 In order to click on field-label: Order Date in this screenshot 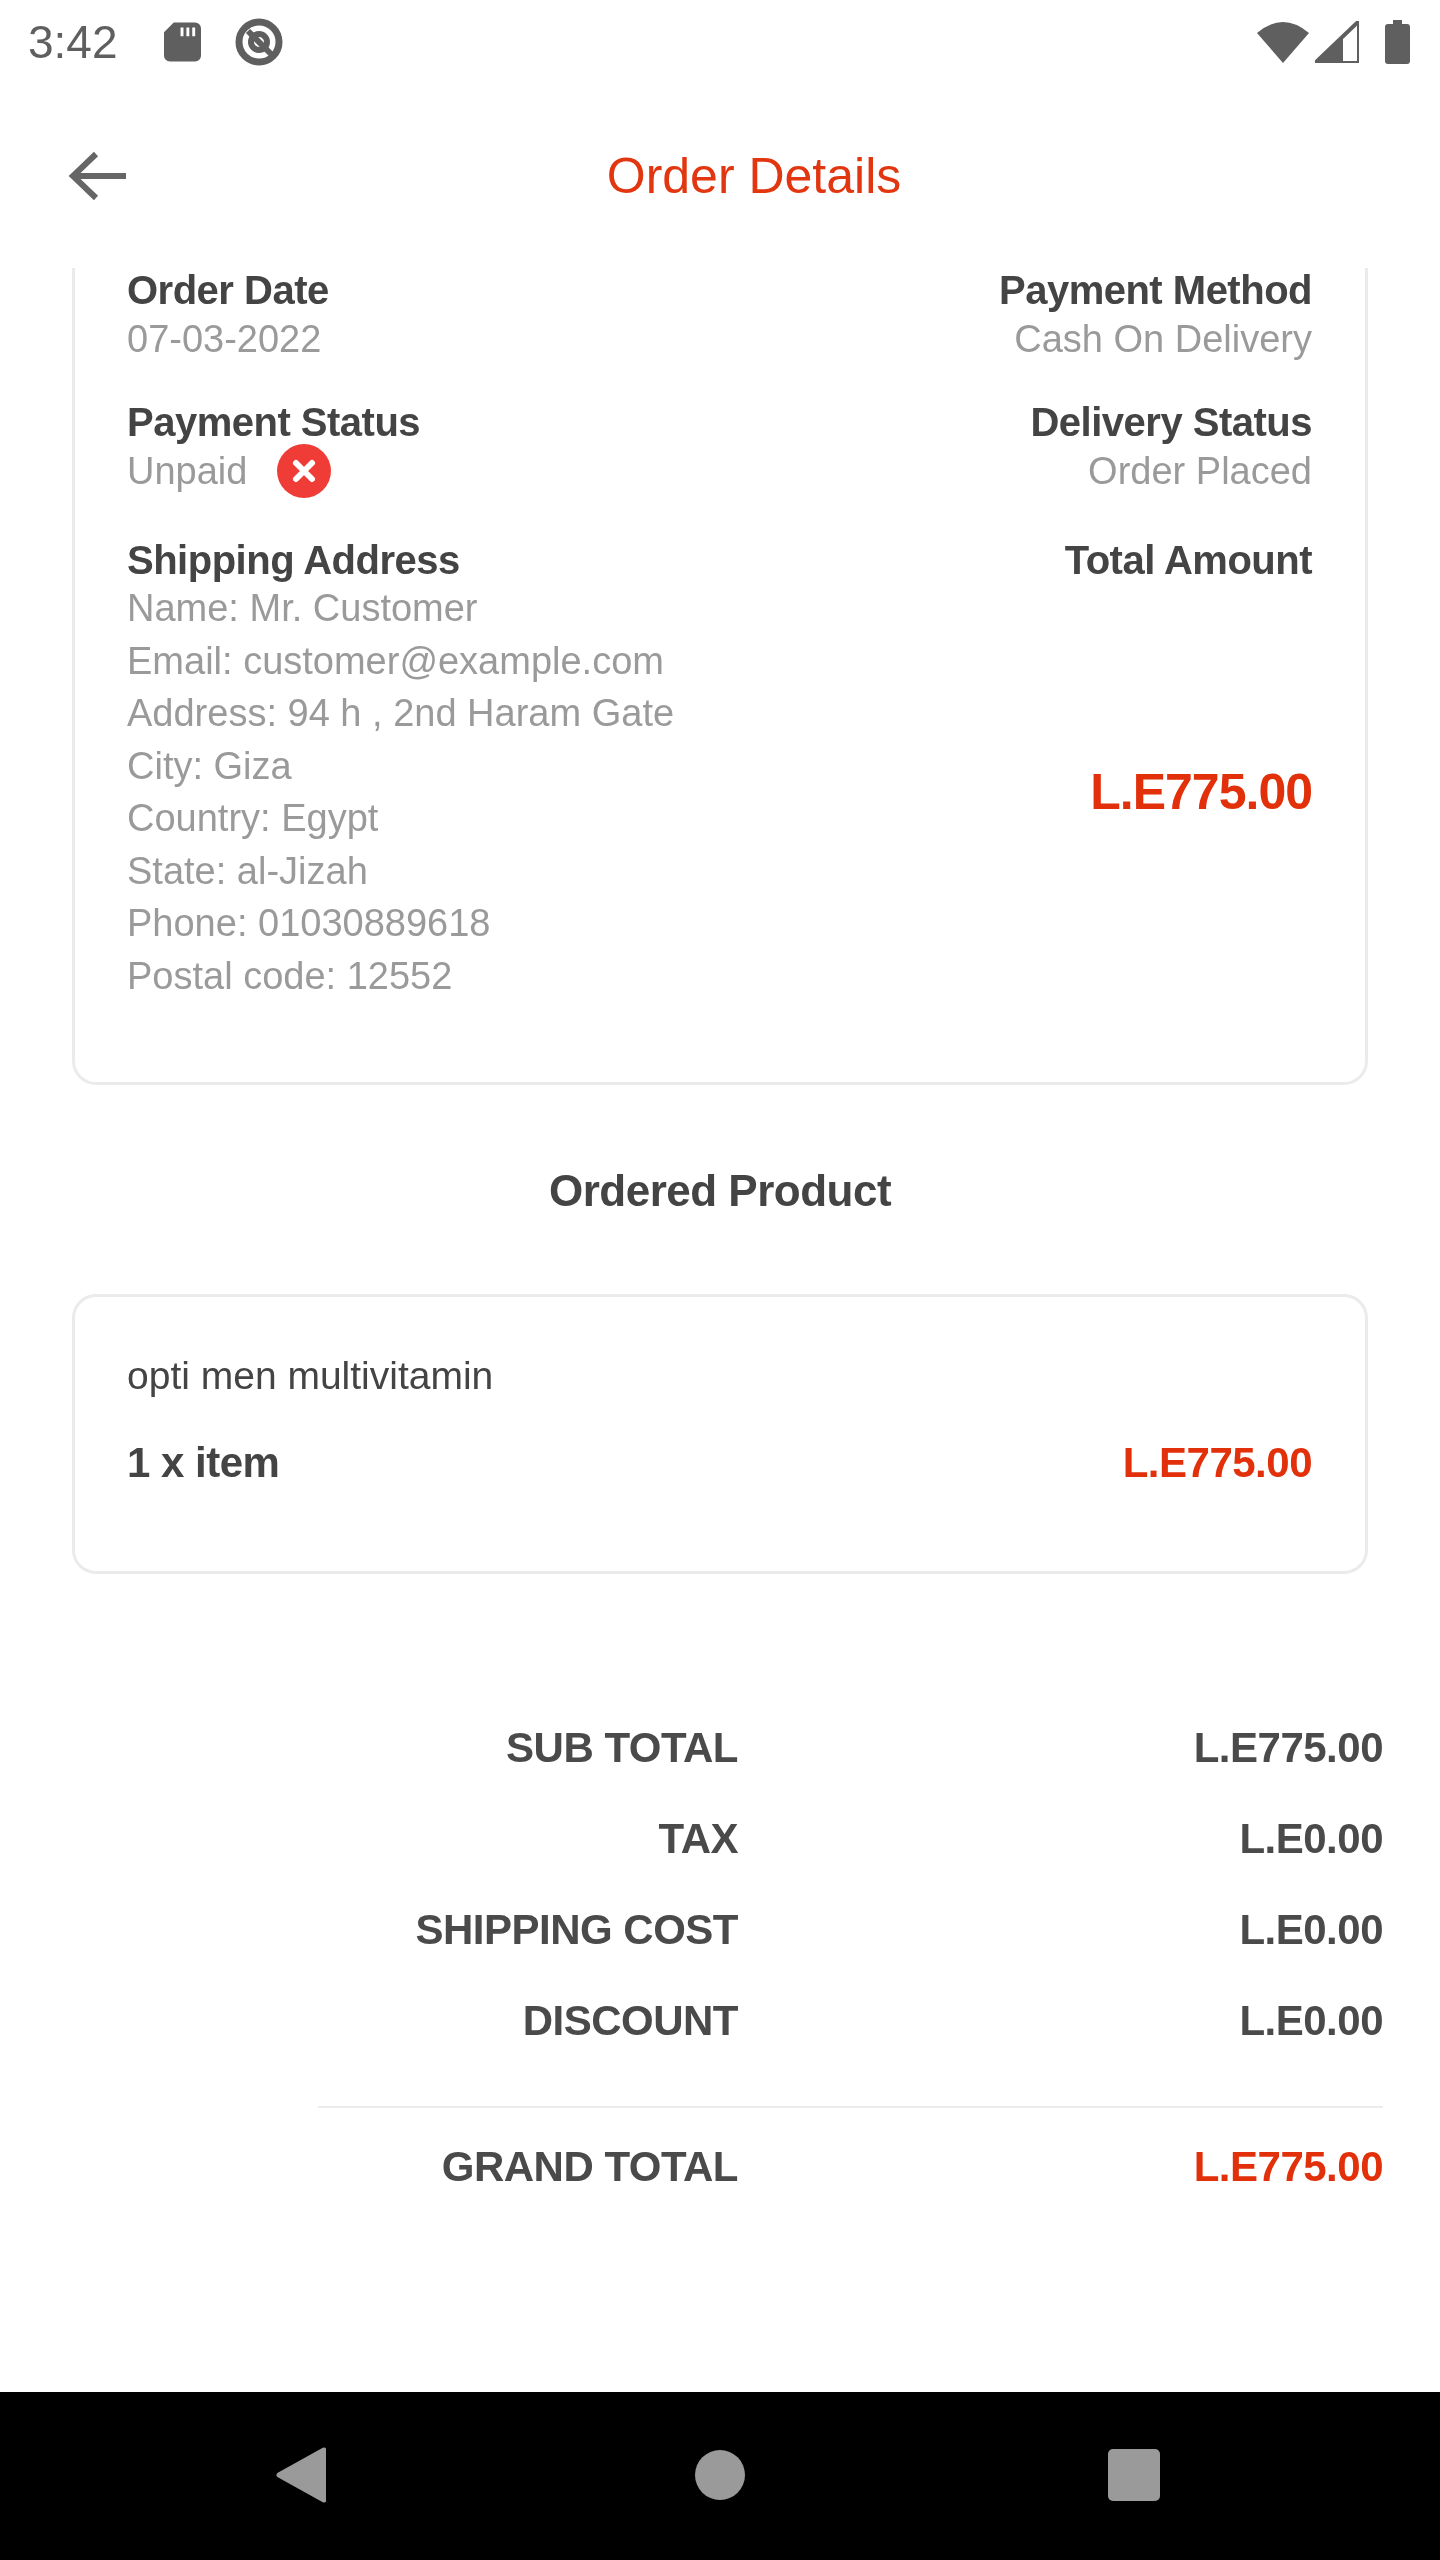, I will do `click(228, 290)`.